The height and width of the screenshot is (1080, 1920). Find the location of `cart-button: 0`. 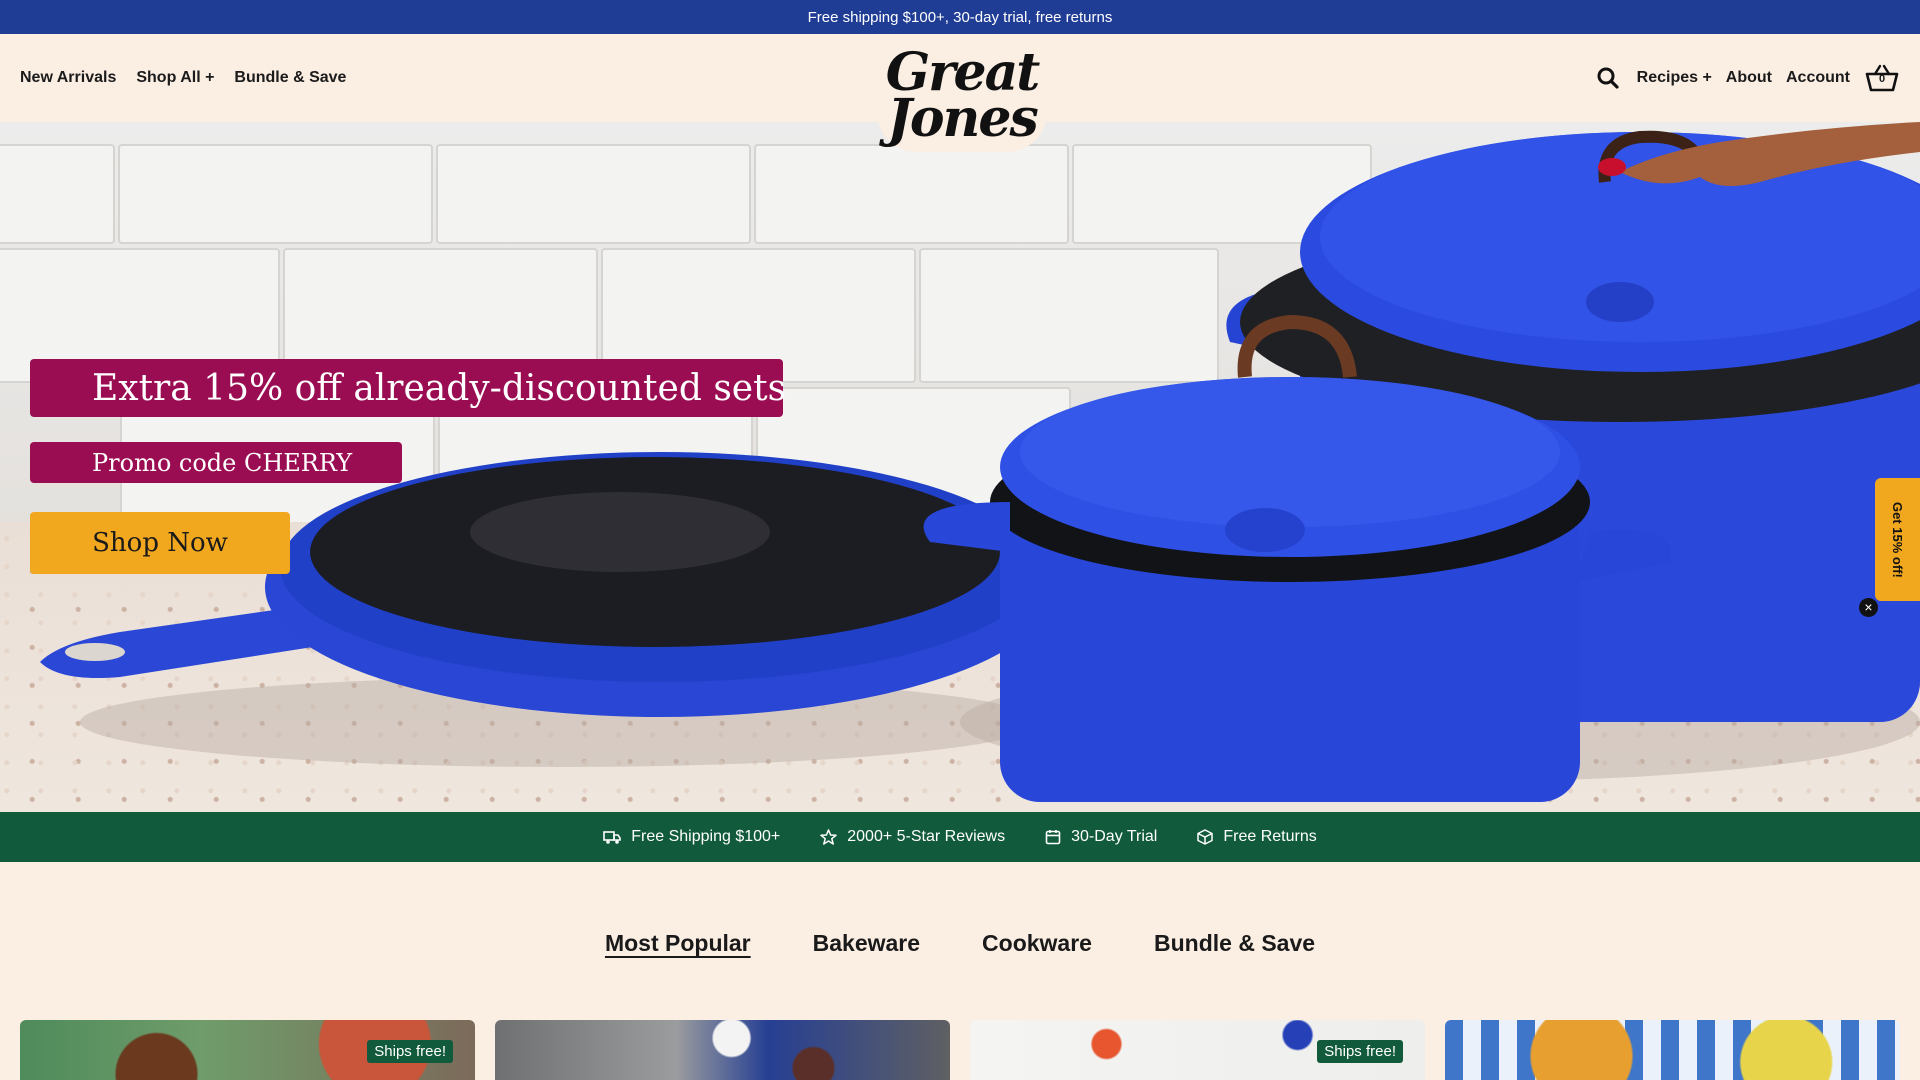

cart-button: 0 is located at coordinates (1882, 78).